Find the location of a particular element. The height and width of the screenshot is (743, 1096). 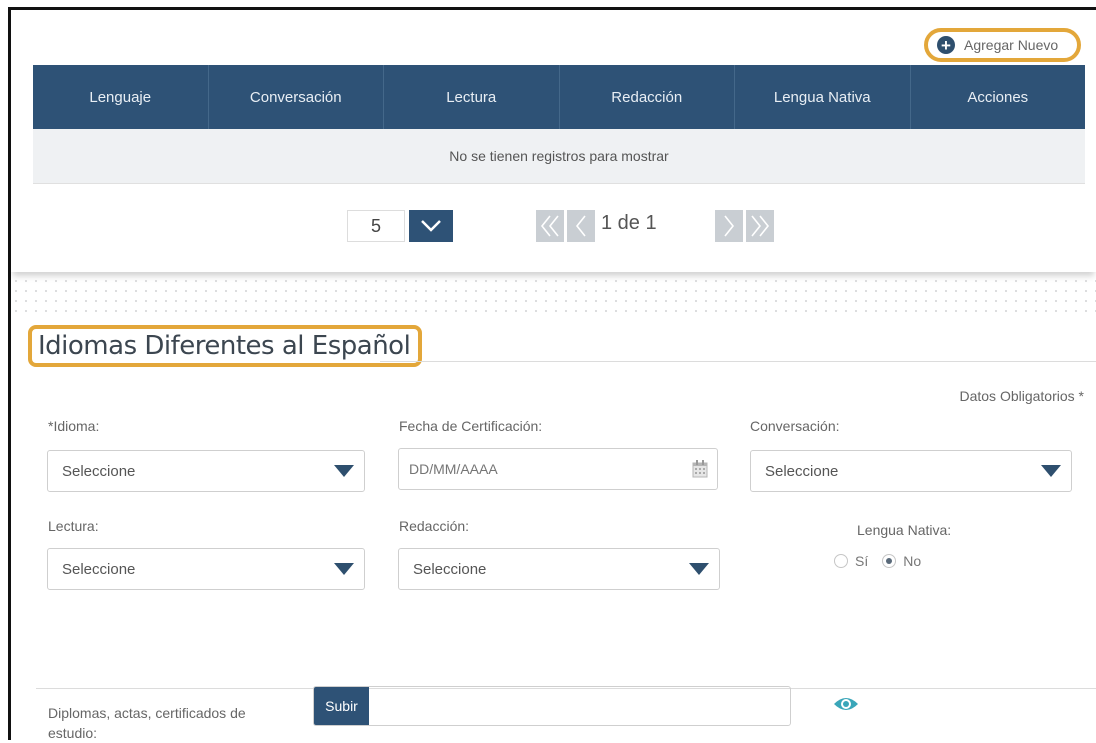

page-indicator: 1 de 1 is located at coordinates (629, 223).